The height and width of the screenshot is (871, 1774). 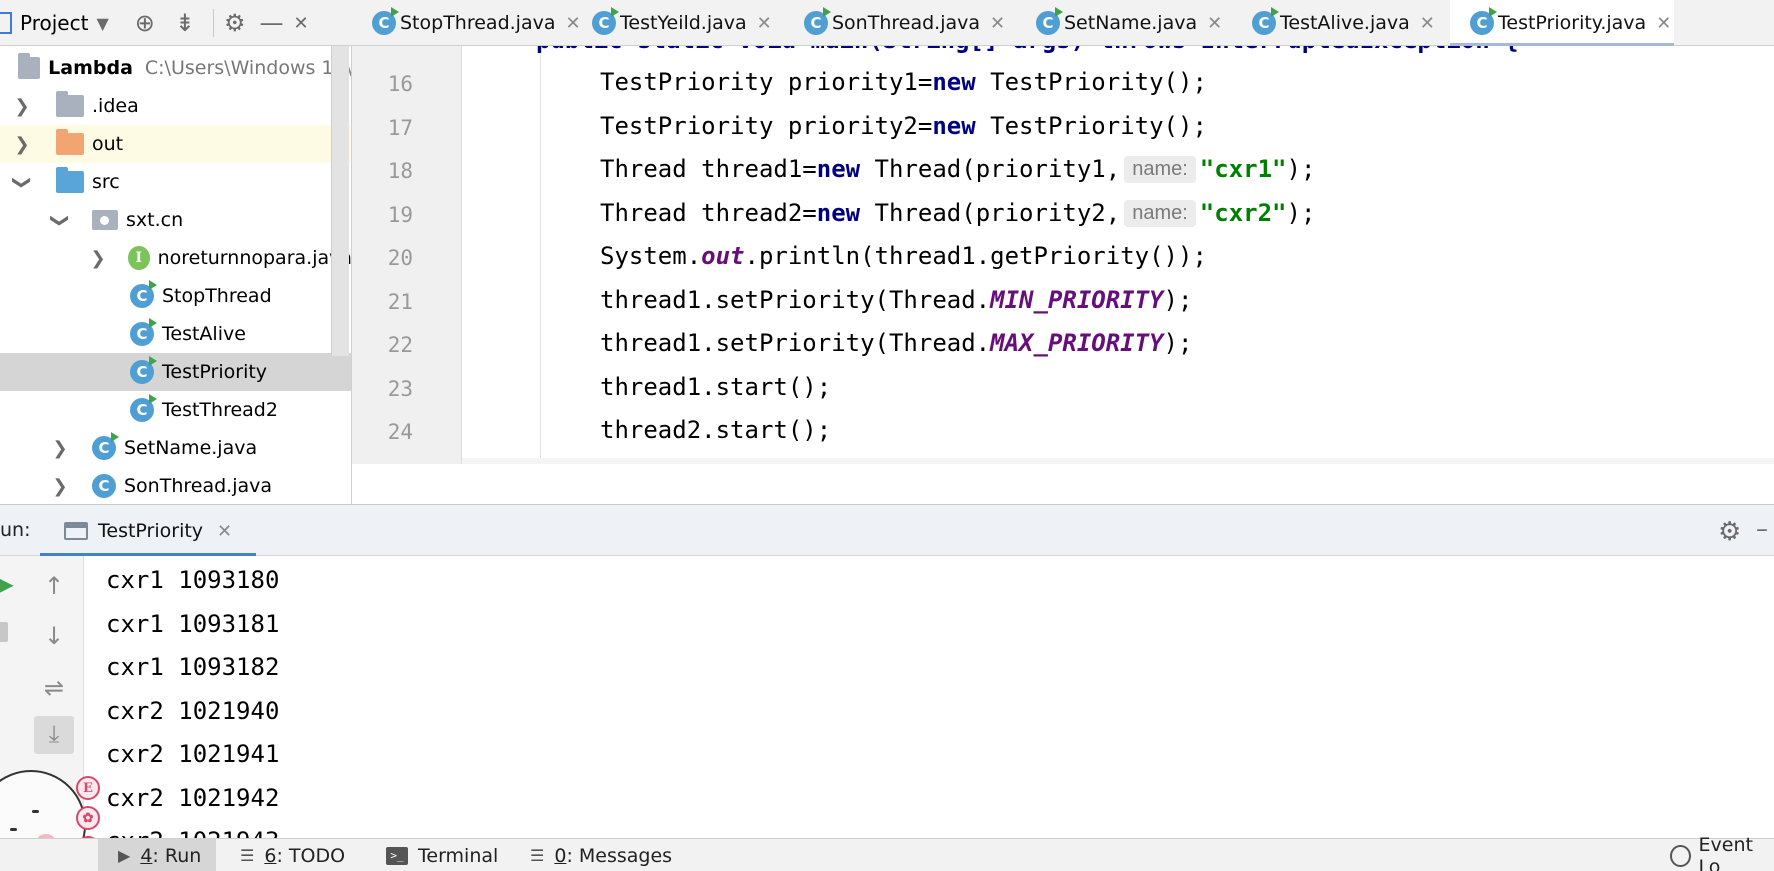 What do you see at coordinates (1345, 23) in the screenshot?
I see `tab-label: TestAlive.java` at bounding box center [1345, 23].